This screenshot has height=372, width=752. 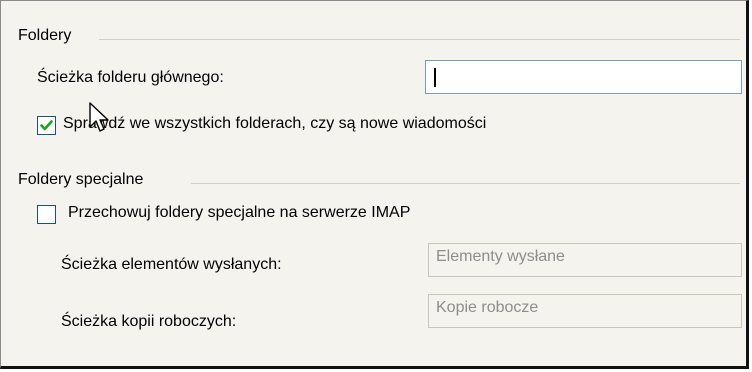 I want to click on folders-group-title: Foldery, so click(x=45, y=35).